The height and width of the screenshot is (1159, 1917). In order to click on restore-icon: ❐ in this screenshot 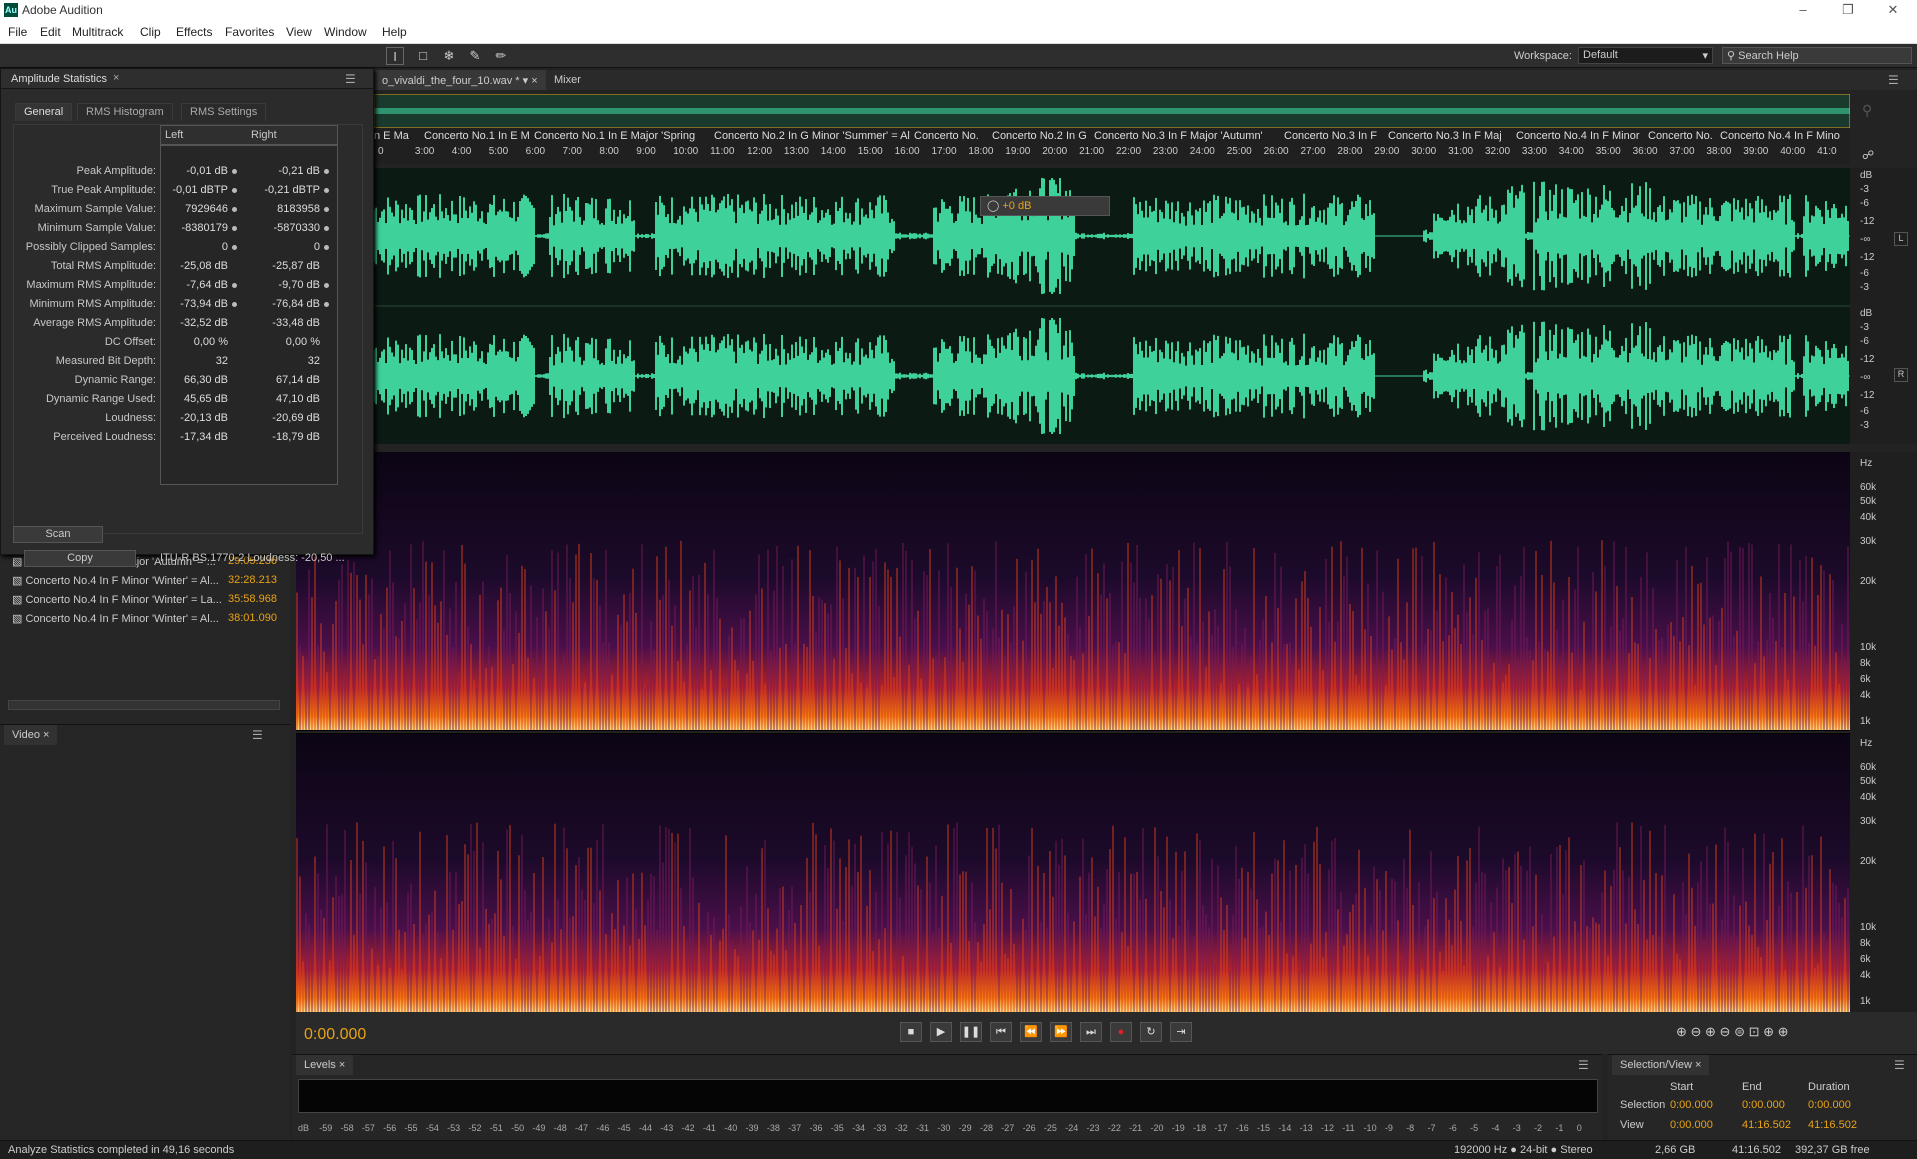, I will do `click(1848, 11)`.